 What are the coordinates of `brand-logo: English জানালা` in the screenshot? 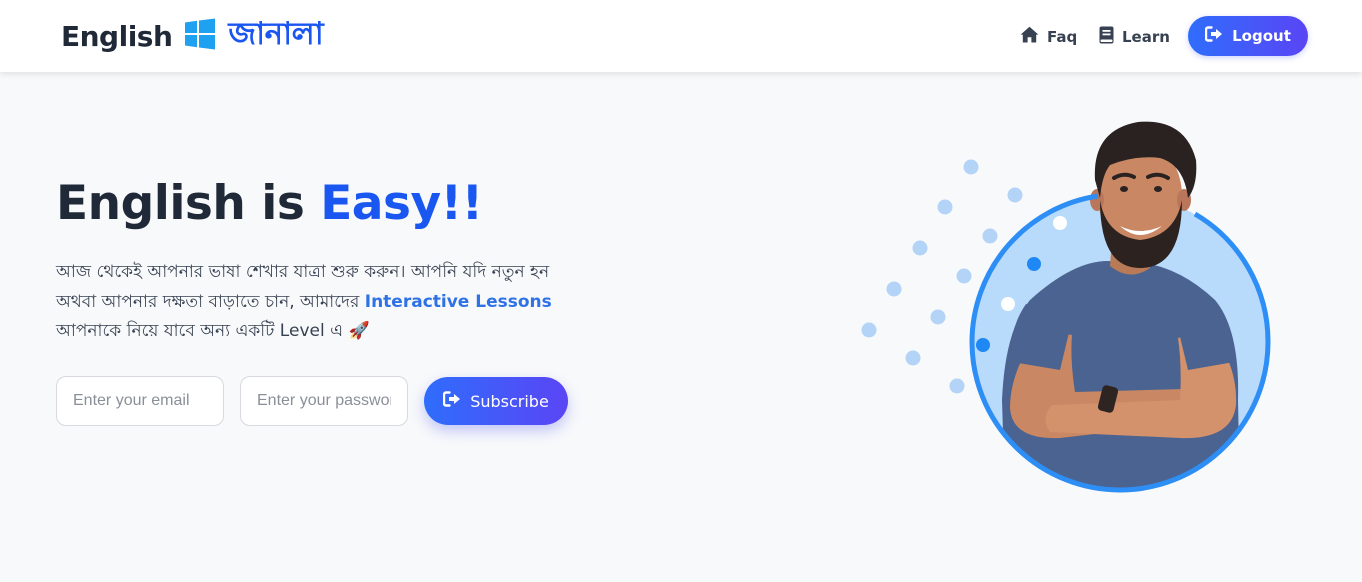 It's located at (192, 36).